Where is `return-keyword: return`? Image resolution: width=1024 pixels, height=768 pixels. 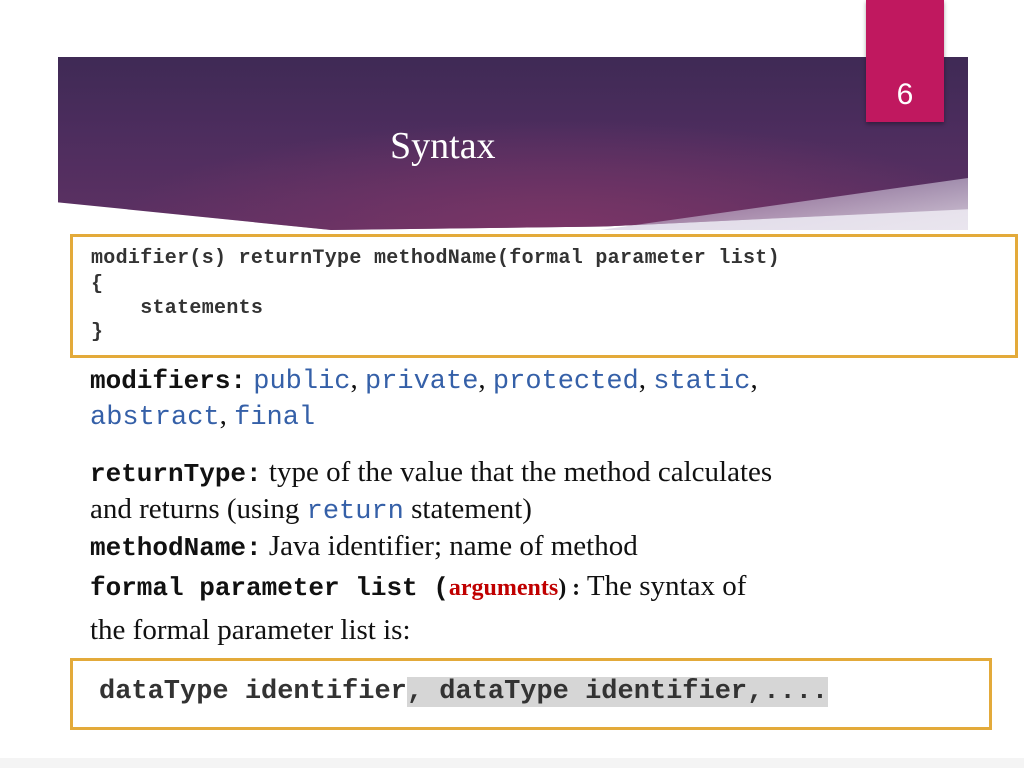 return-keyword: return is located at coordinates (355, 512).